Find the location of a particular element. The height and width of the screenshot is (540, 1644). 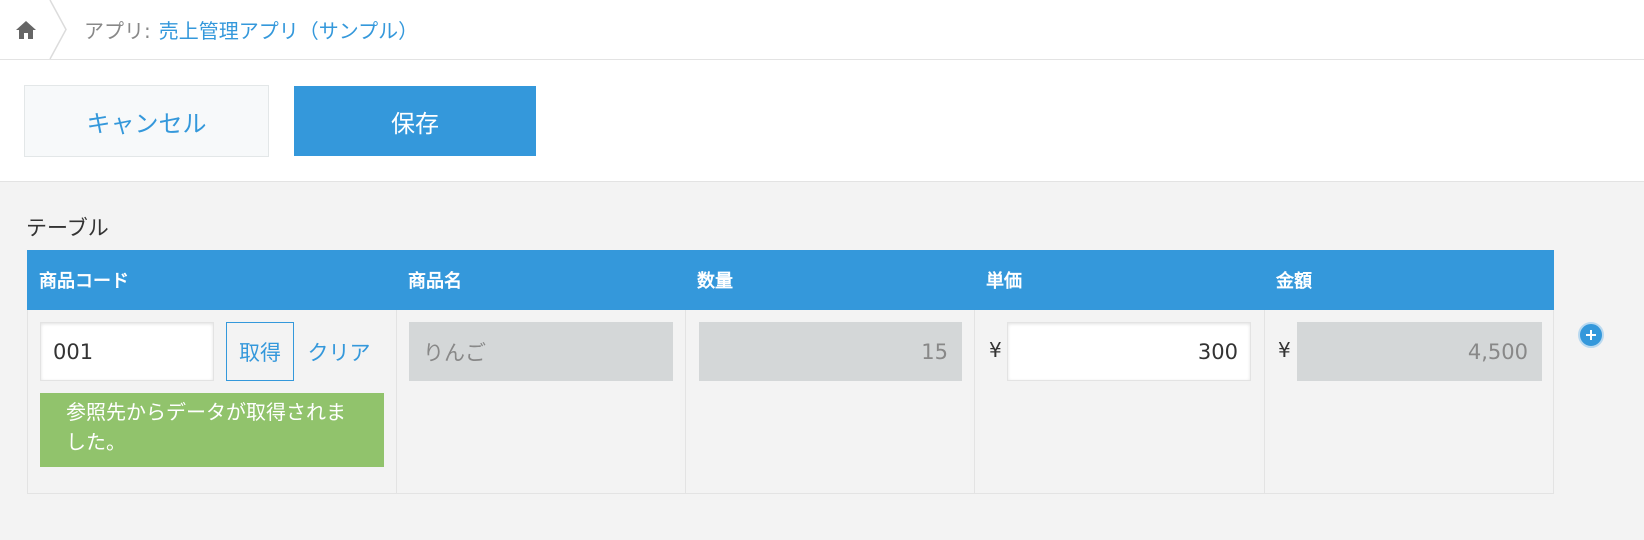

quantity-field: 15 is located at coordinates (830, 351).